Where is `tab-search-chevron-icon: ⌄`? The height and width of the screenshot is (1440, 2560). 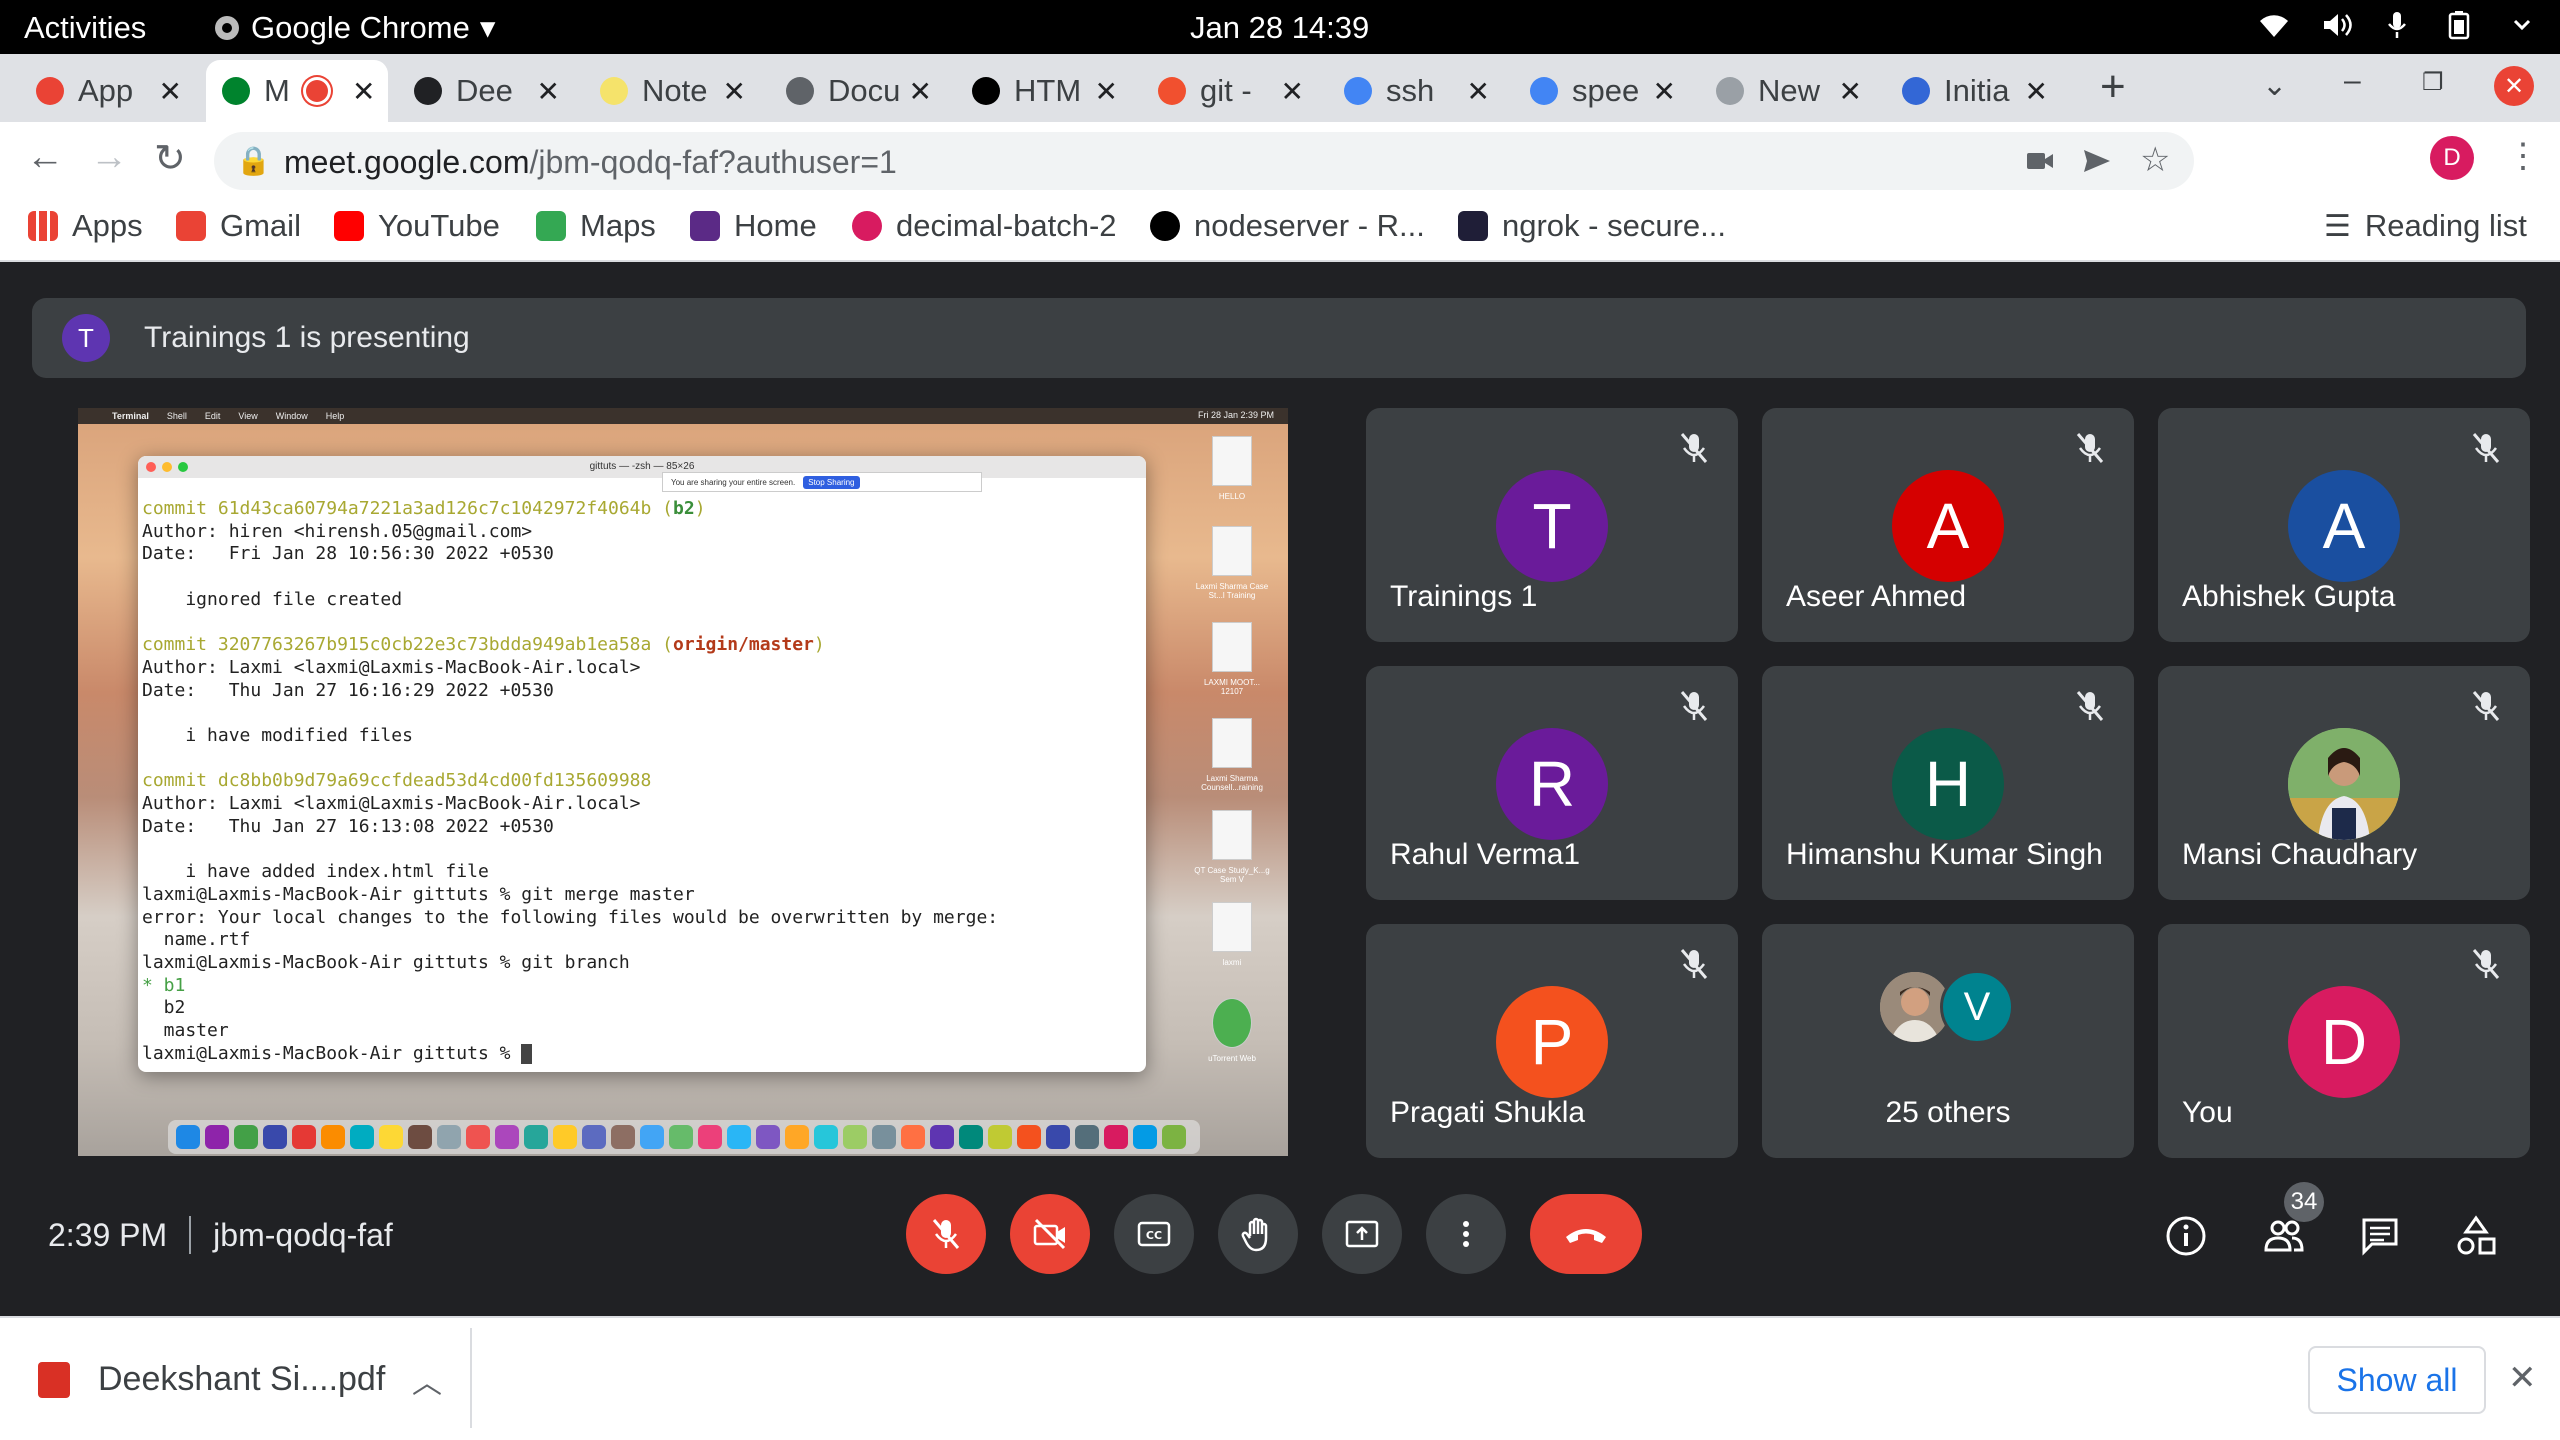 tab-search-chevron-icon: ⌄ is located at coordinates (2274, 85).